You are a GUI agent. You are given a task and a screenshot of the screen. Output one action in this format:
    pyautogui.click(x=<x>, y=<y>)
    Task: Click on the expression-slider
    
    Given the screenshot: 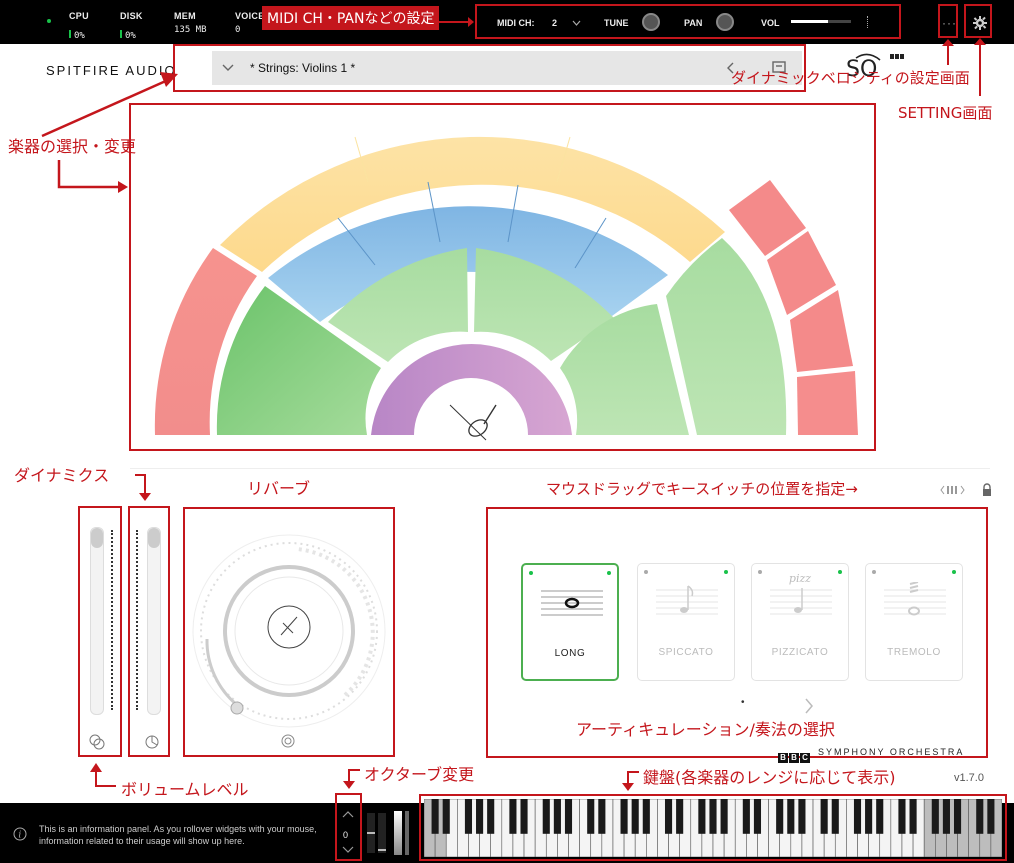 What is the action you would take?
    pyautogui.click(x=154, y=621)
    